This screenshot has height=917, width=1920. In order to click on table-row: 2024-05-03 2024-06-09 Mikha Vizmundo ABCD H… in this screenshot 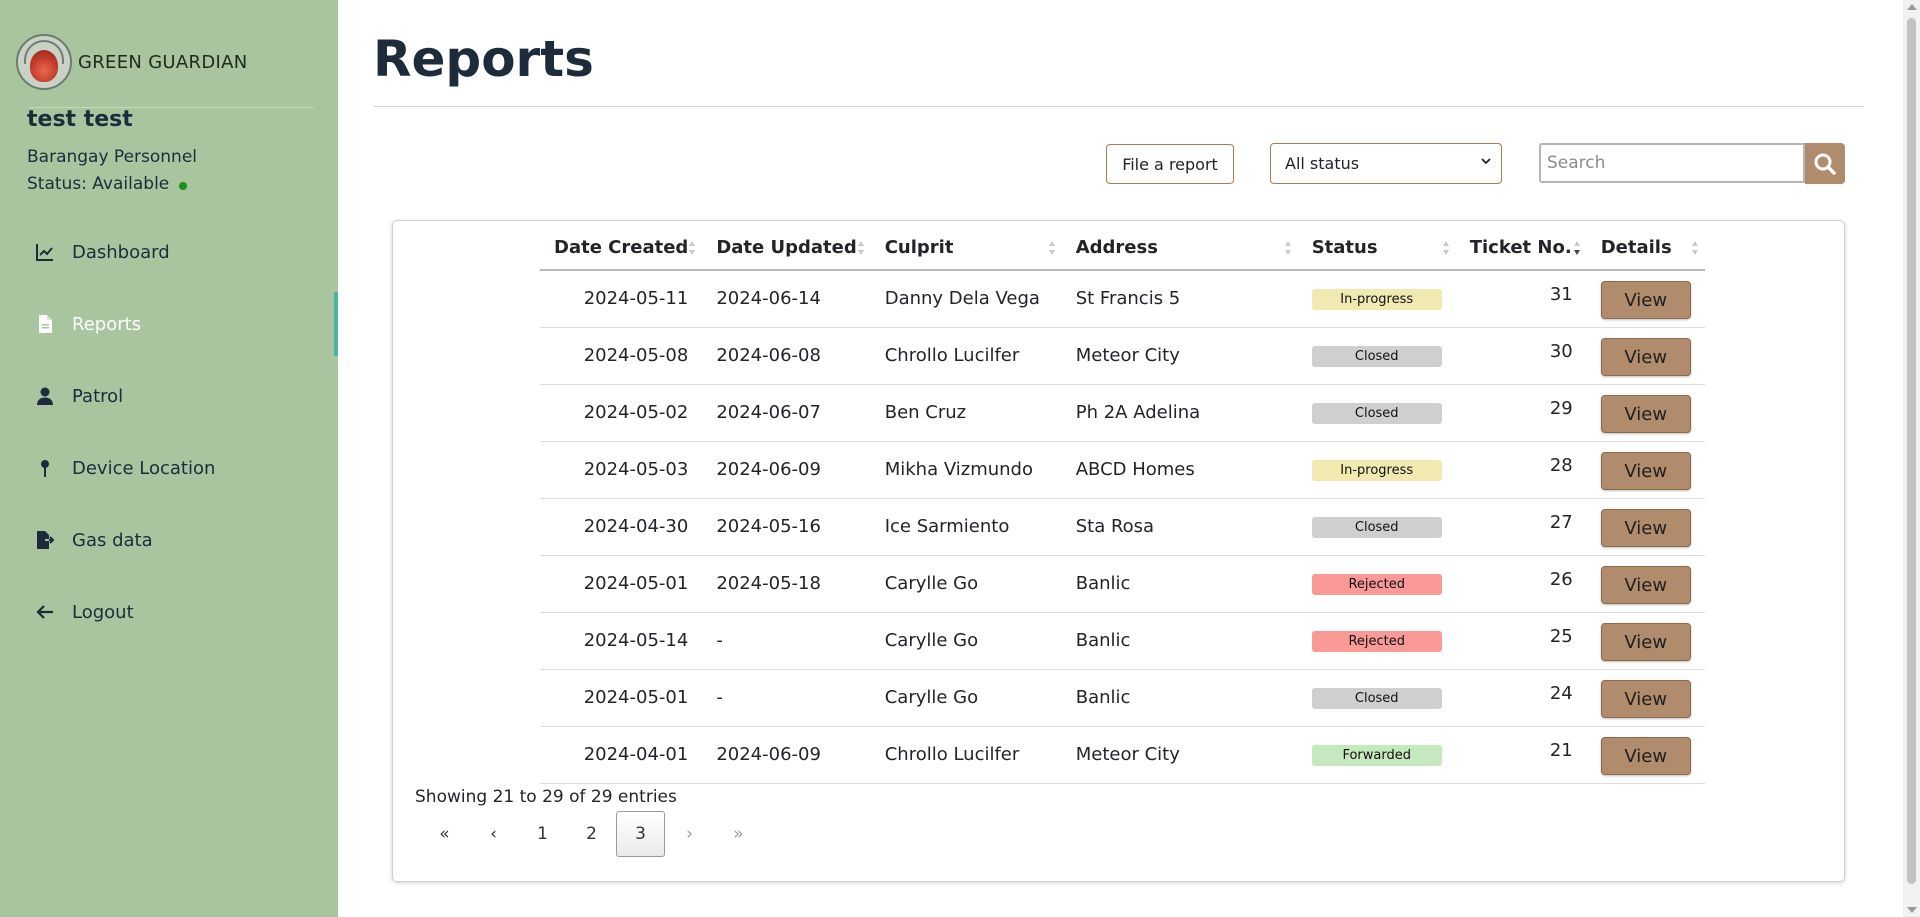, I will do `click(1122, 470)`.